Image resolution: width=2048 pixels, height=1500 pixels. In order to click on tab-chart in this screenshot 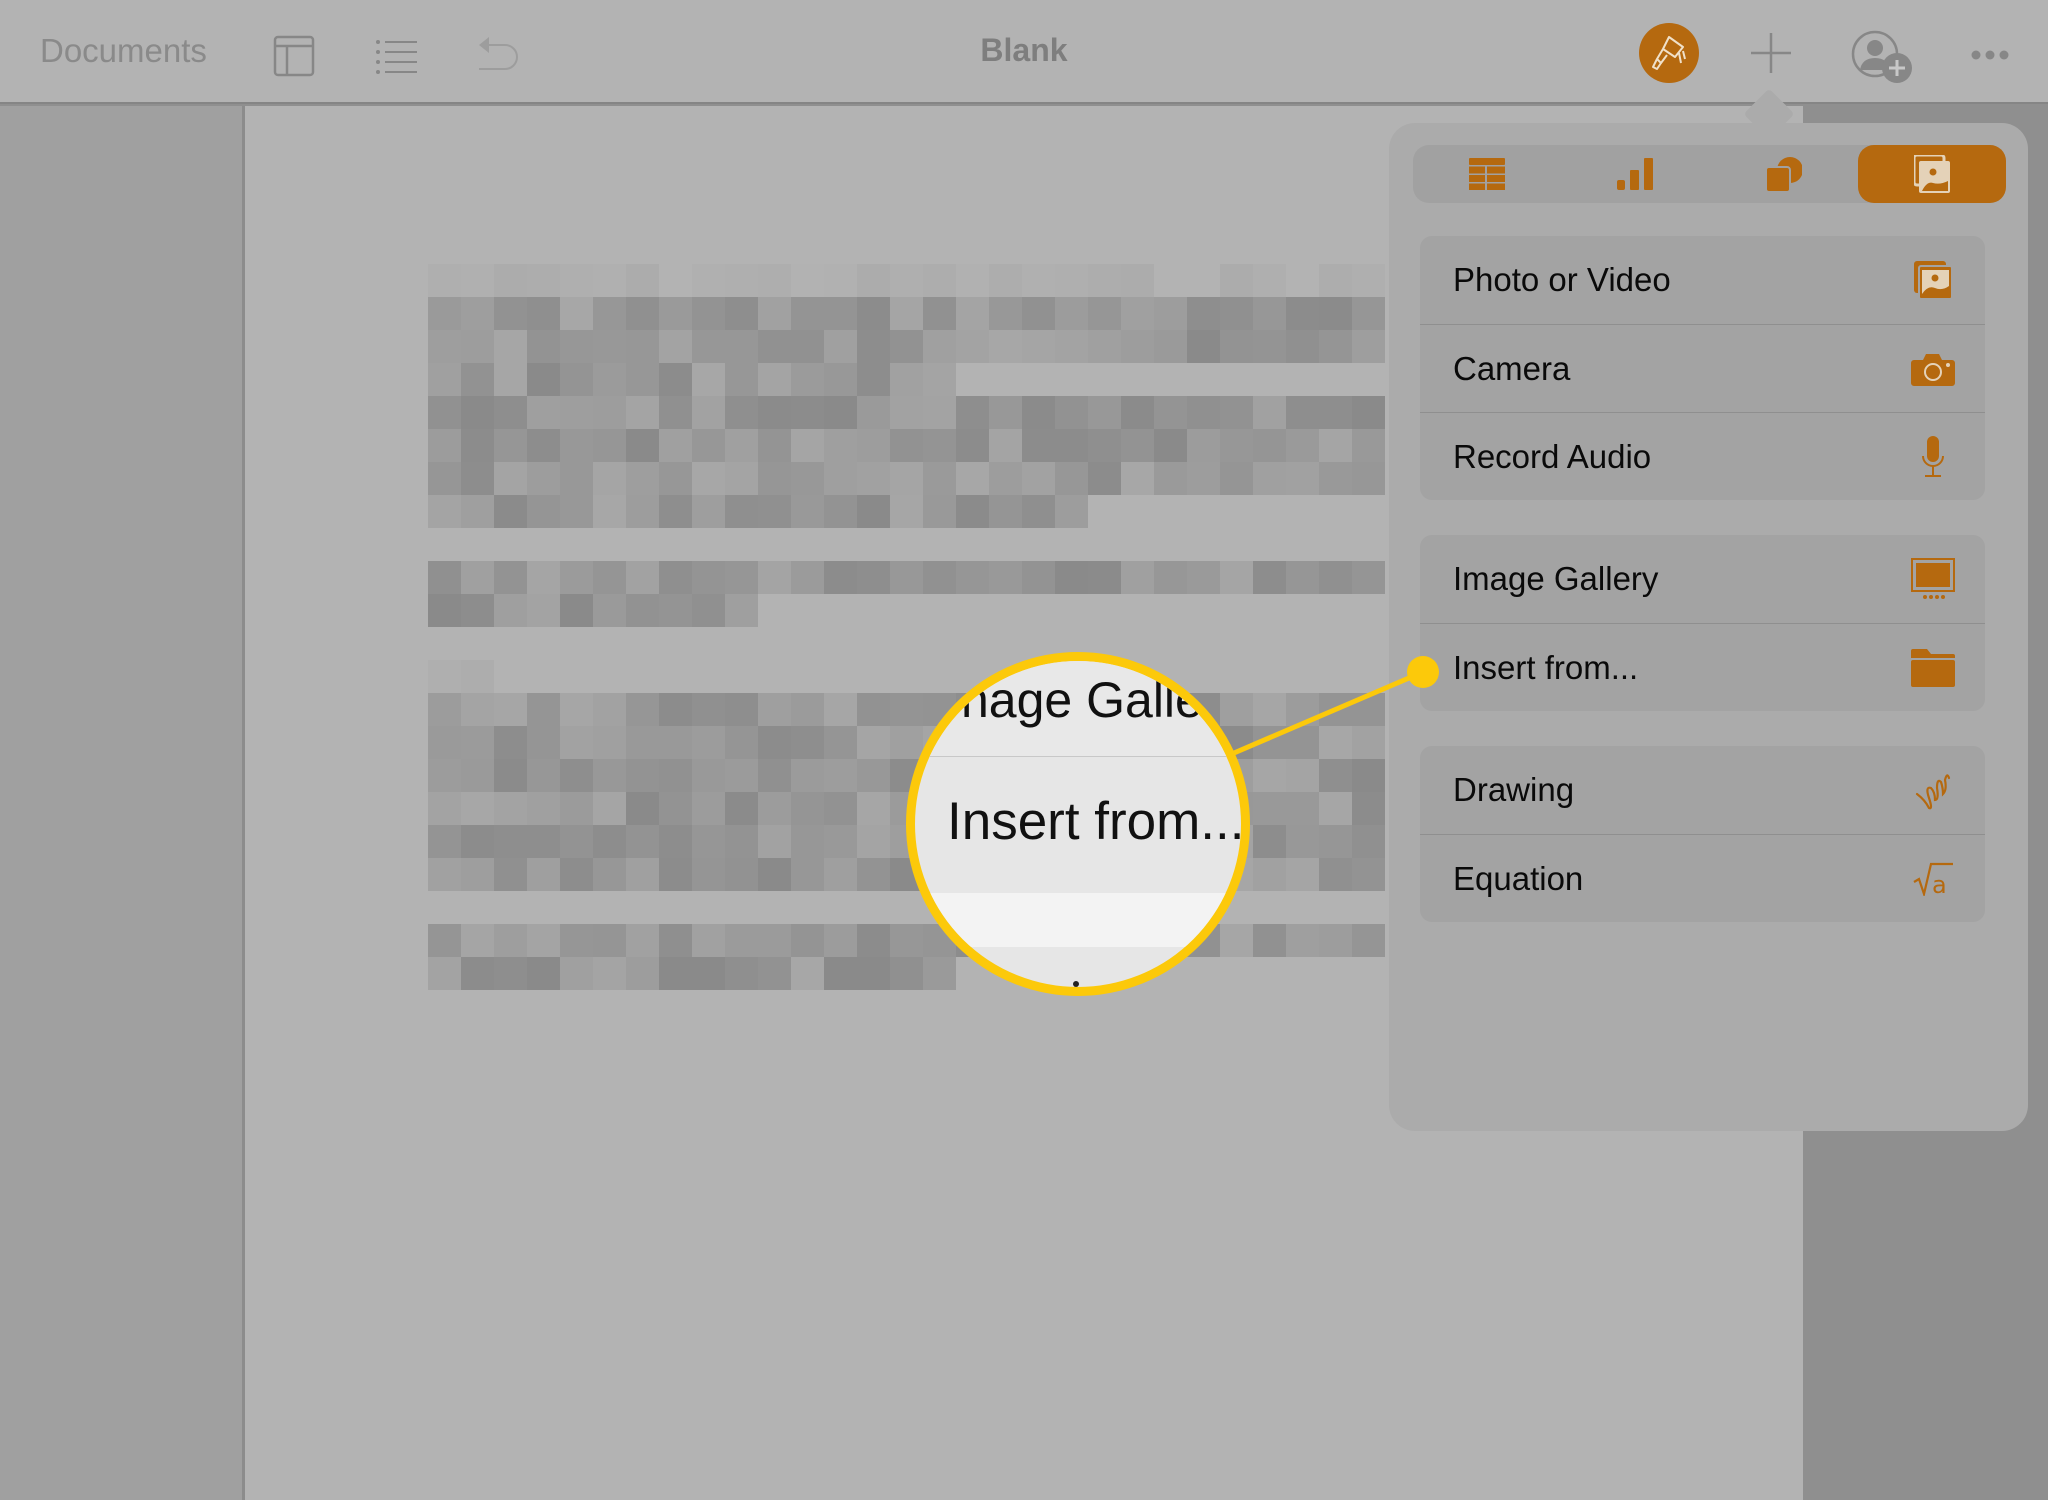, I will do `click(1635, 174)`.